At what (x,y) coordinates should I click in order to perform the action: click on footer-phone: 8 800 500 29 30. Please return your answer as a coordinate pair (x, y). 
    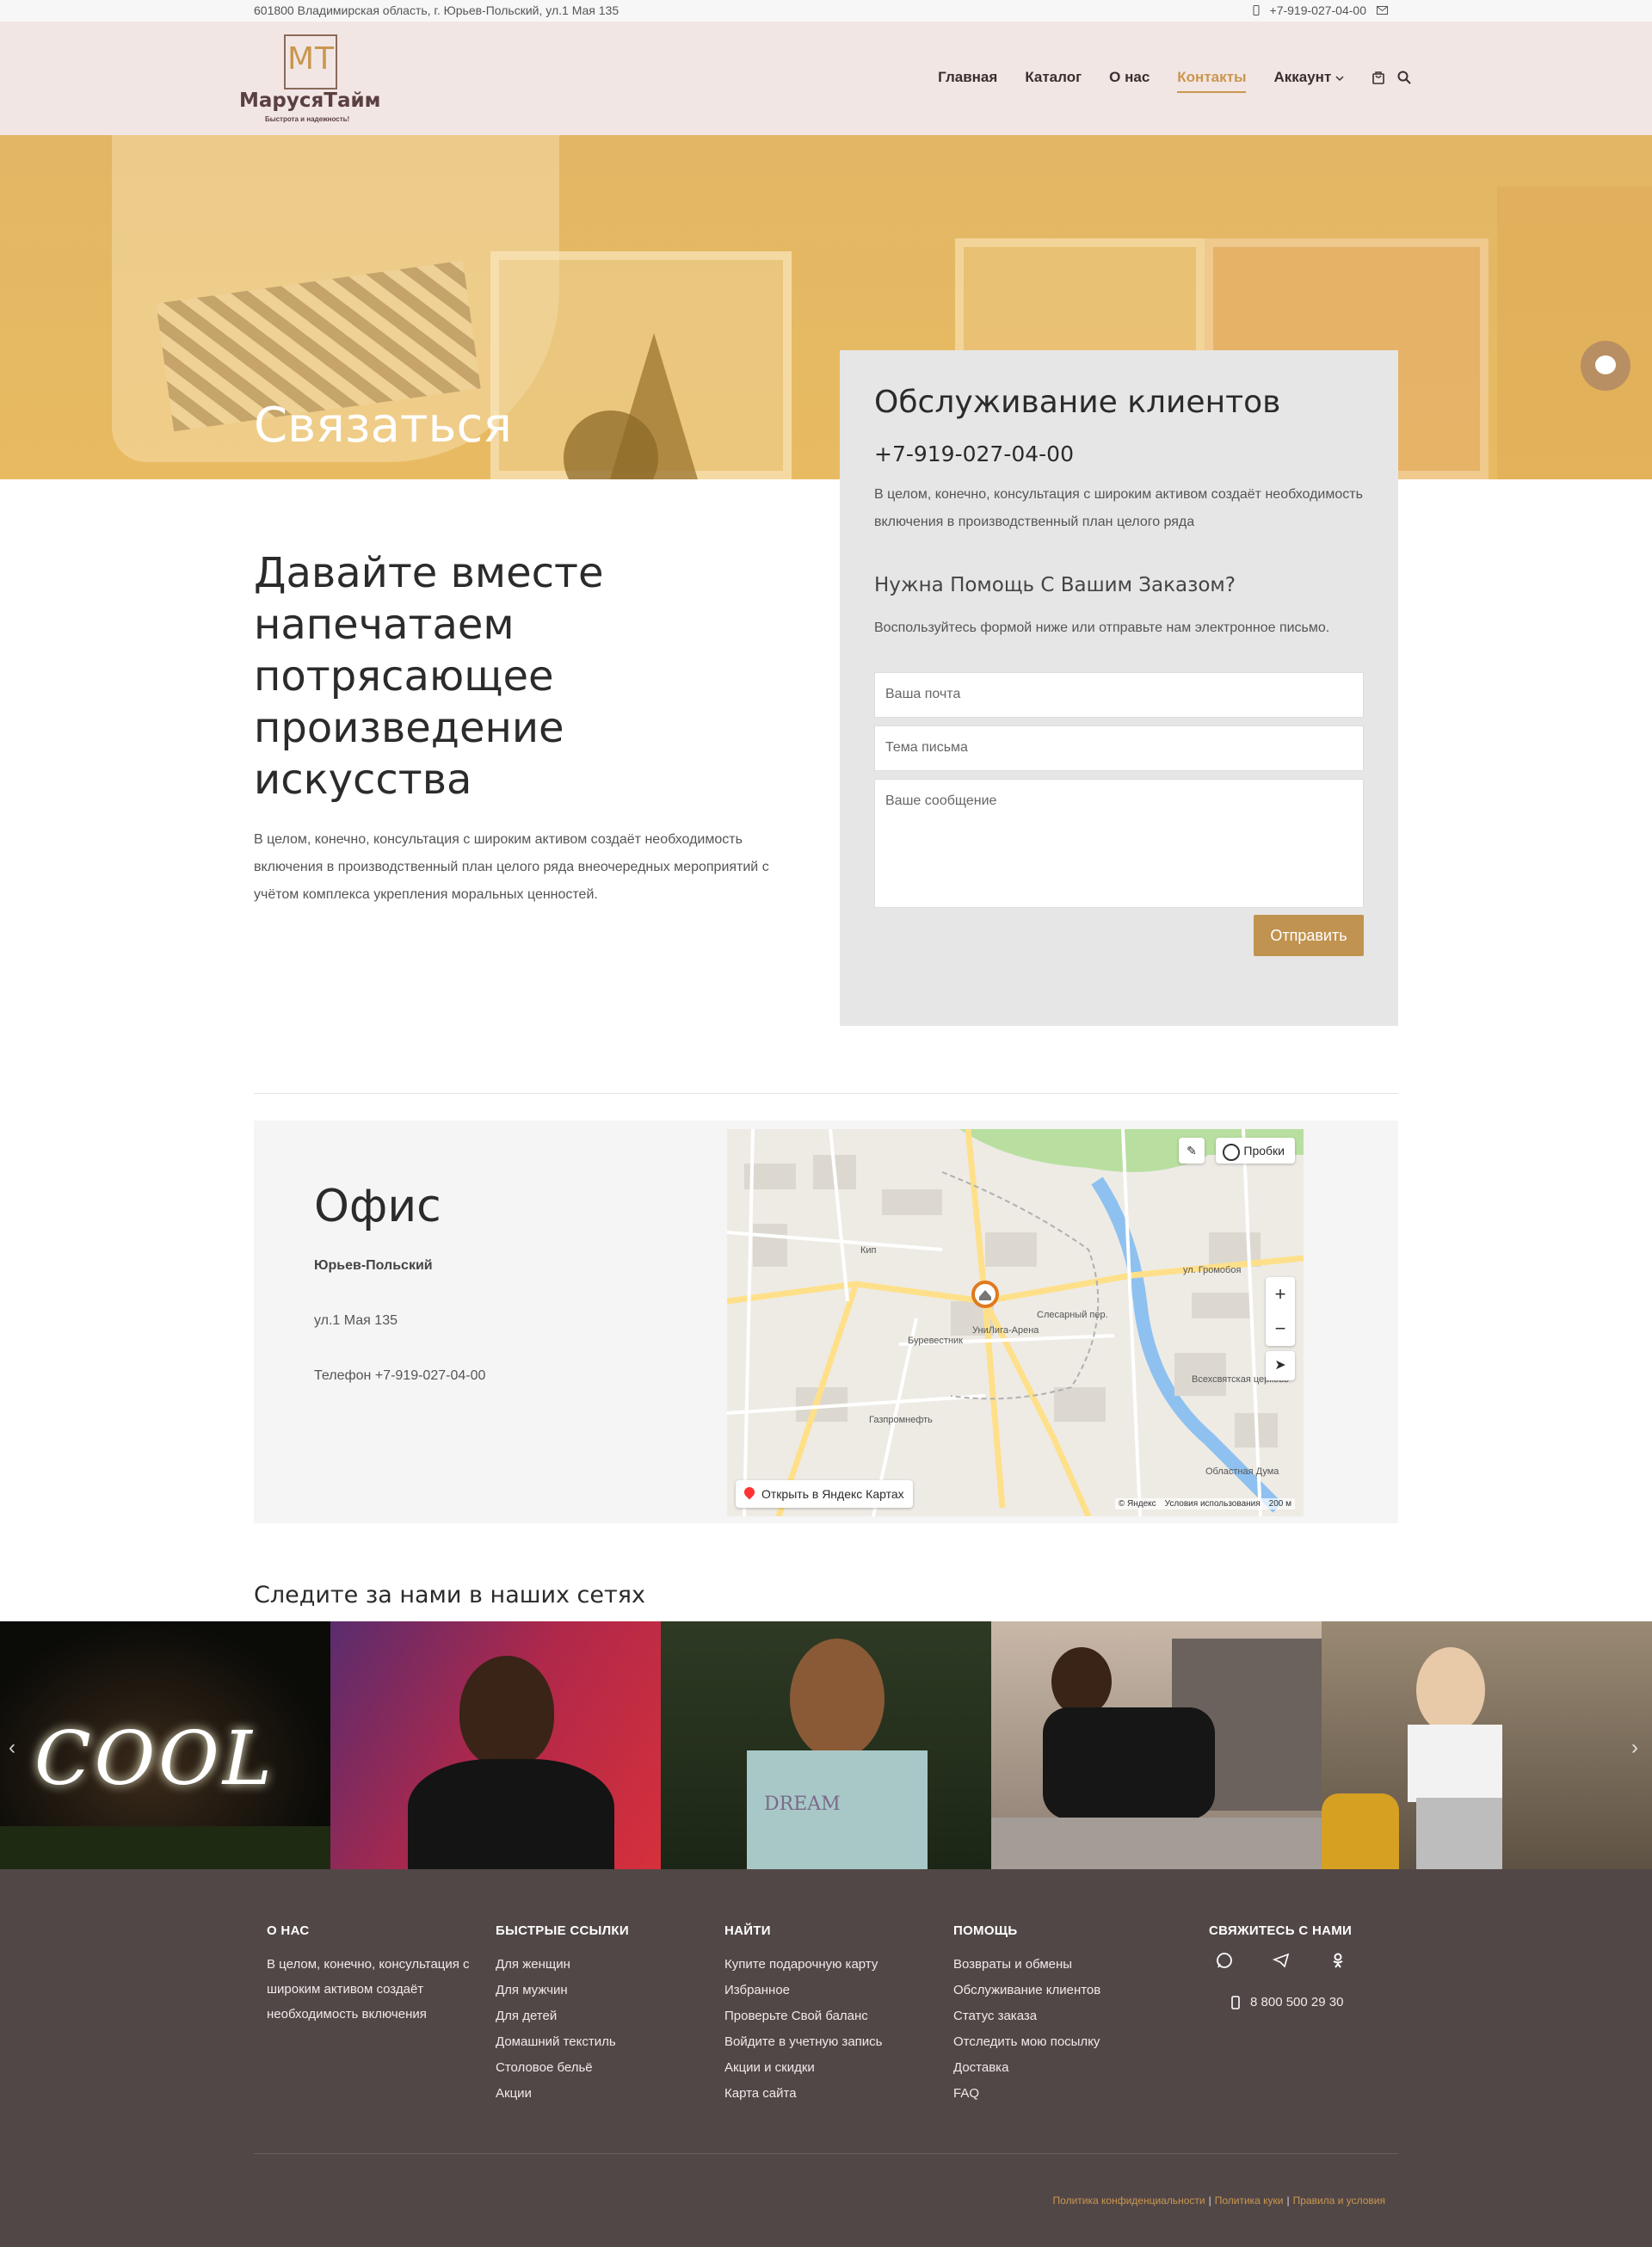
    Looking at the image, I should click on (1291, 2002).